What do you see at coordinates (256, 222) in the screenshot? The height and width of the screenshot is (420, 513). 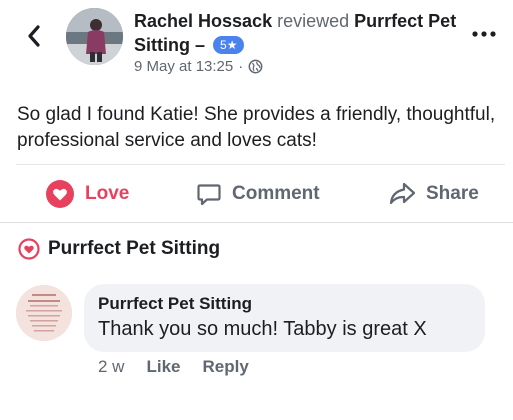 I see `actions-bottom-divider` at bounding box center [256, 222].